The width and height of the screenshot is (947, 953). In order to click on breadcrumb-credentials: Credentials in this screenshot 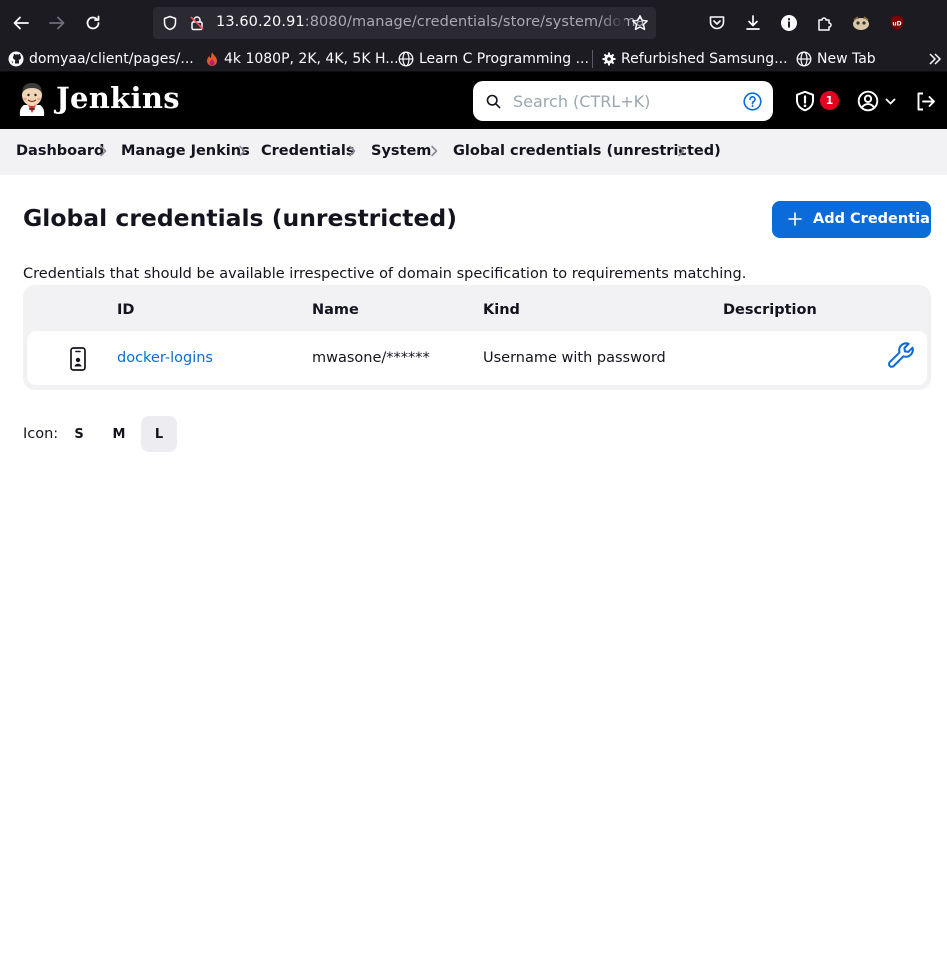, I will do `click(307, 151)`.